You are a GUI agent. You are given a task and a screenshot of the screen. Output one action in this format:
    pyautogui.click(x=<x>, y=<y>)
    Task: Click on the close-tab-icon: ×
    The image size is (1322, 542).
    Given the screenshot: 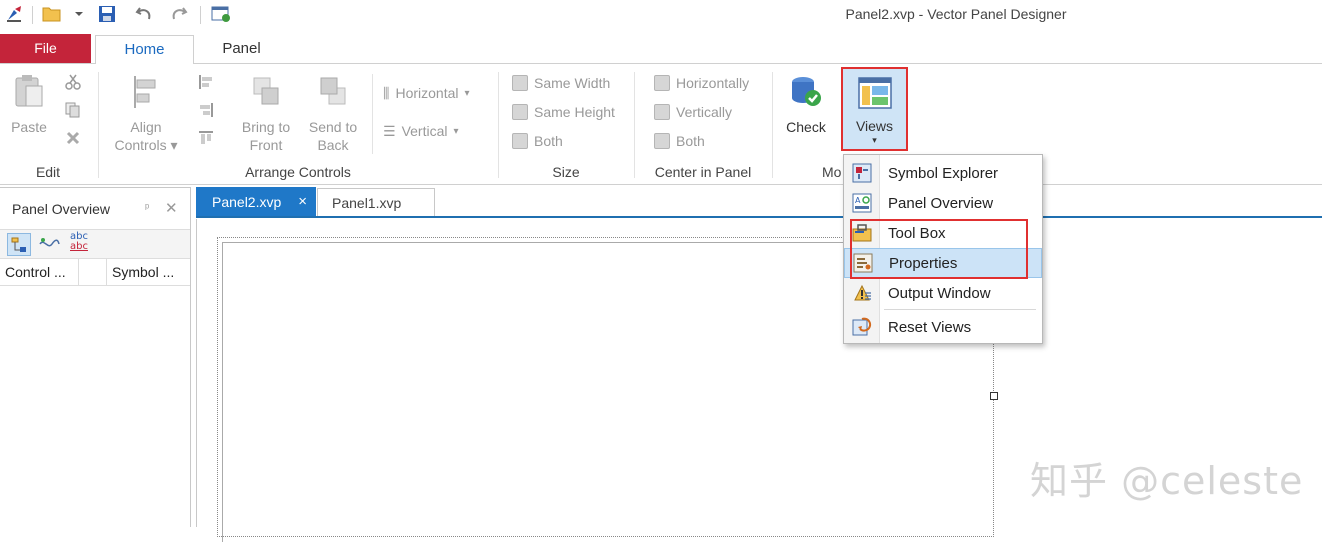 What is the action you would take?
    pyautogui.click(x=302, y=201)
    